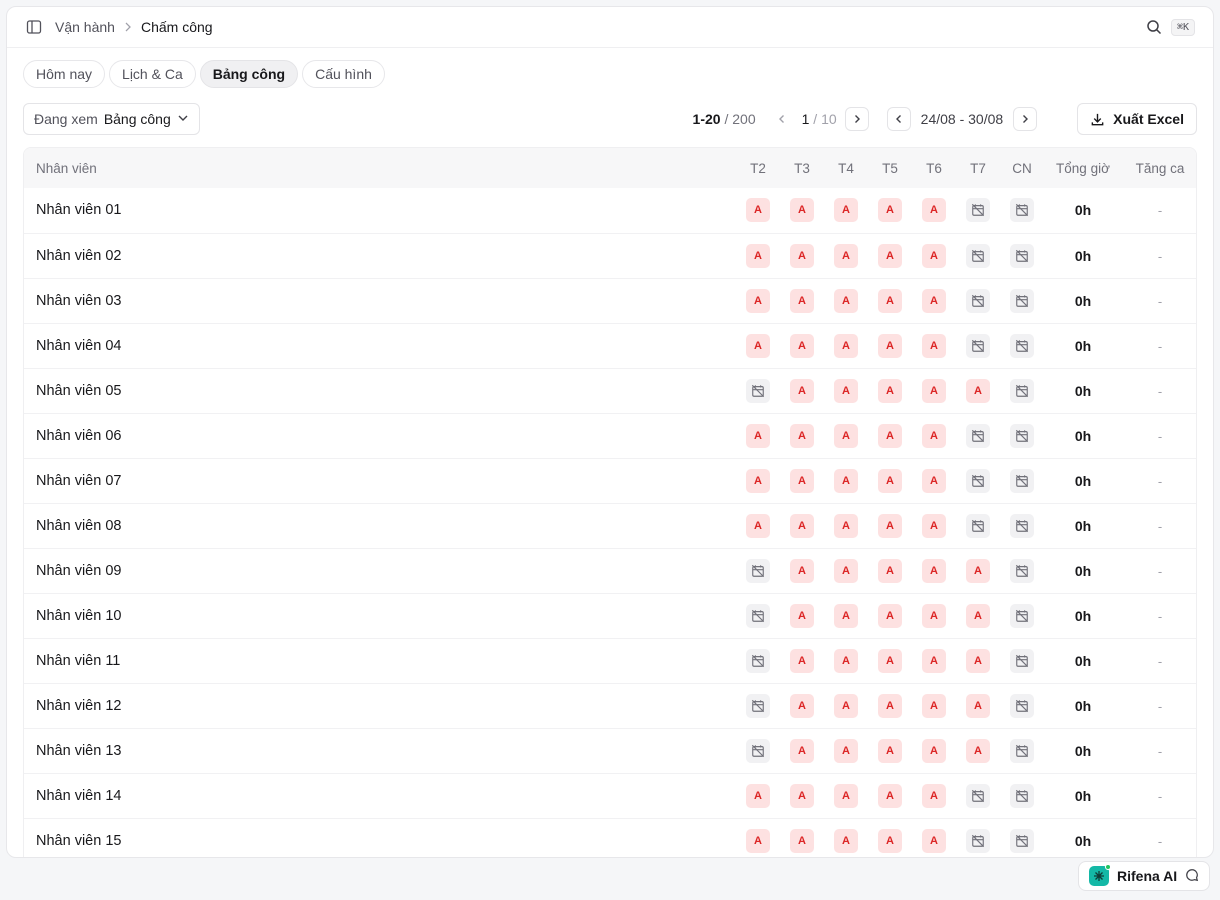 Image resolution: width=1220 pixels, height=900 pixels. What do you see at coordinates (610, 615) in the screenshot?
I see `table-row: Nhân viên 10 A A A A A 0h -` at bounding box center [610, 615].